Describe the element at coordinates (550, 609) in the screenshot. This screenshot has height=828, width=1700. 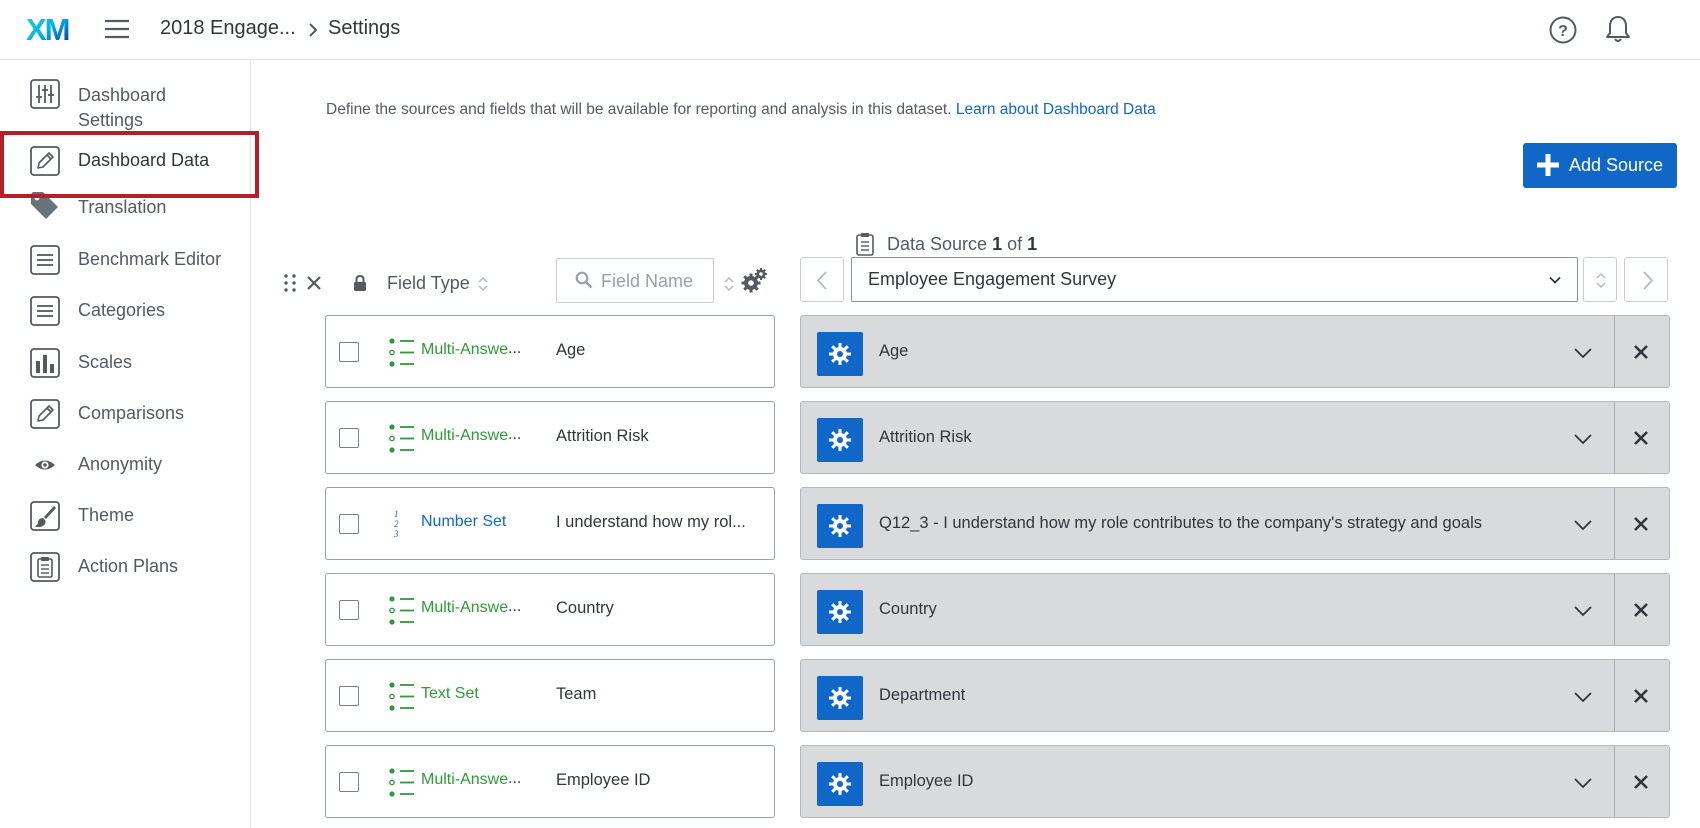
I see `field-row: Multi-Answe ... Country` at that location.